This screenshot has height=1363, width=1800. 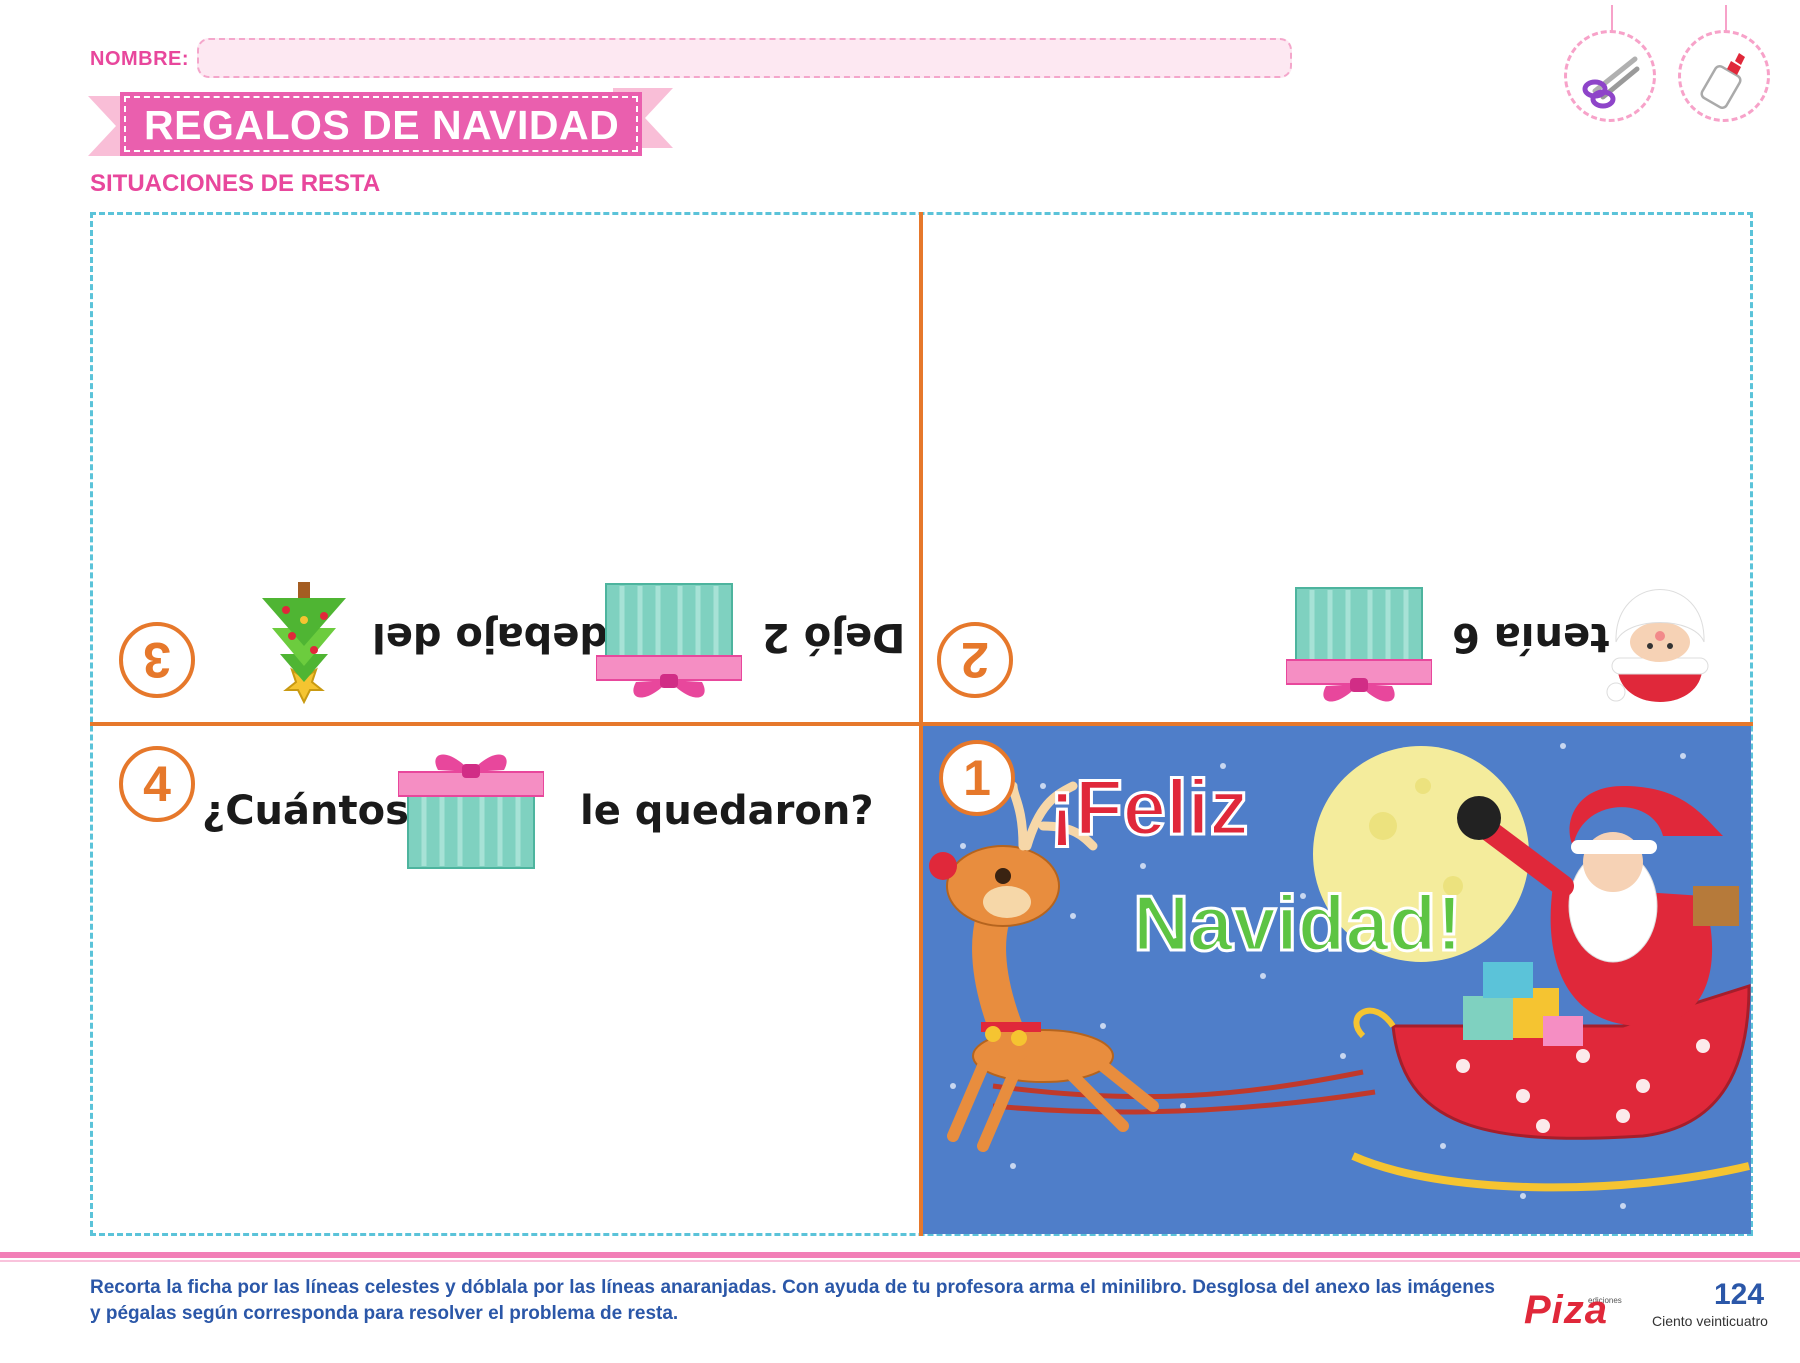 I want to click on panel-3-number: 3, so click(x=157, y=660).